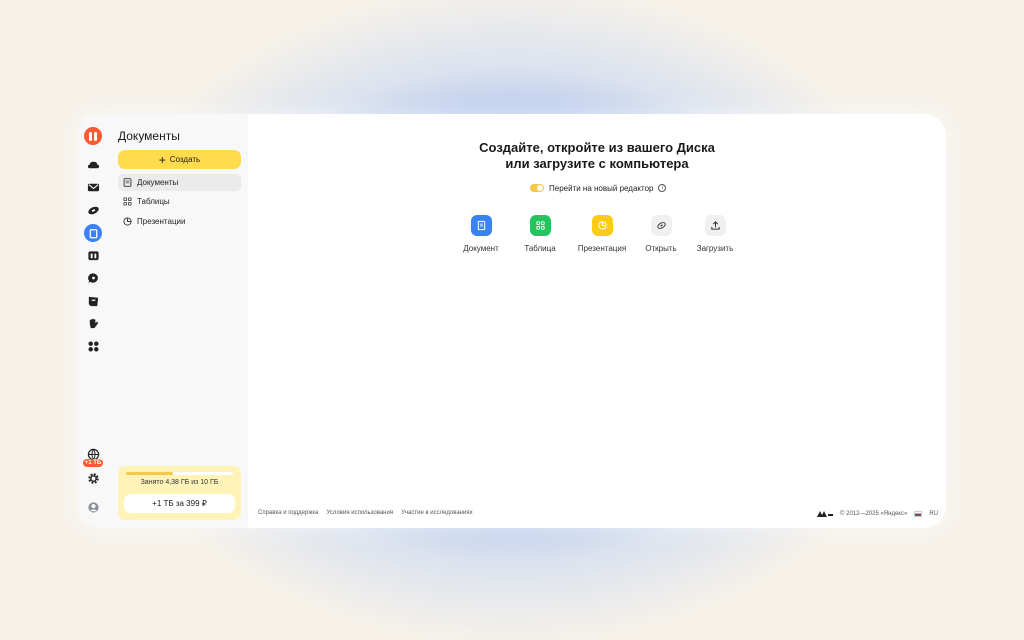  I want to click on sidebar-item-documents: Документы, so click(179, 182).